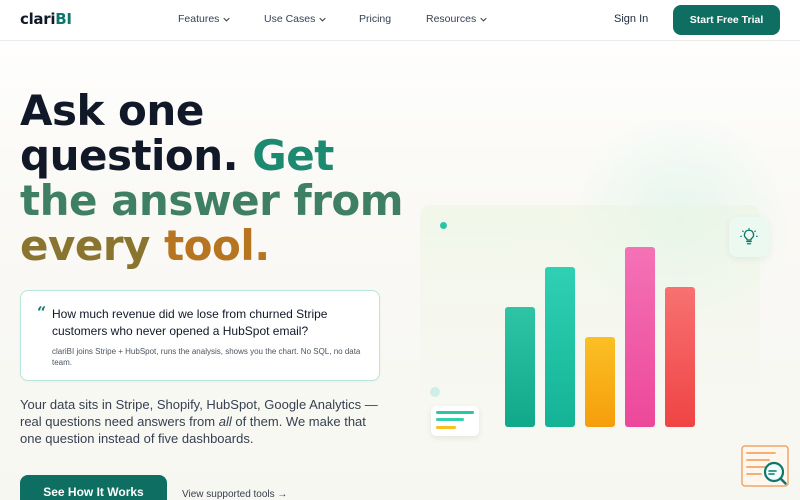  What do you see at coordinates (212, 200) in the screenshot?
I see `headline-line-3: the answer from` at bounding box center [212, 200].